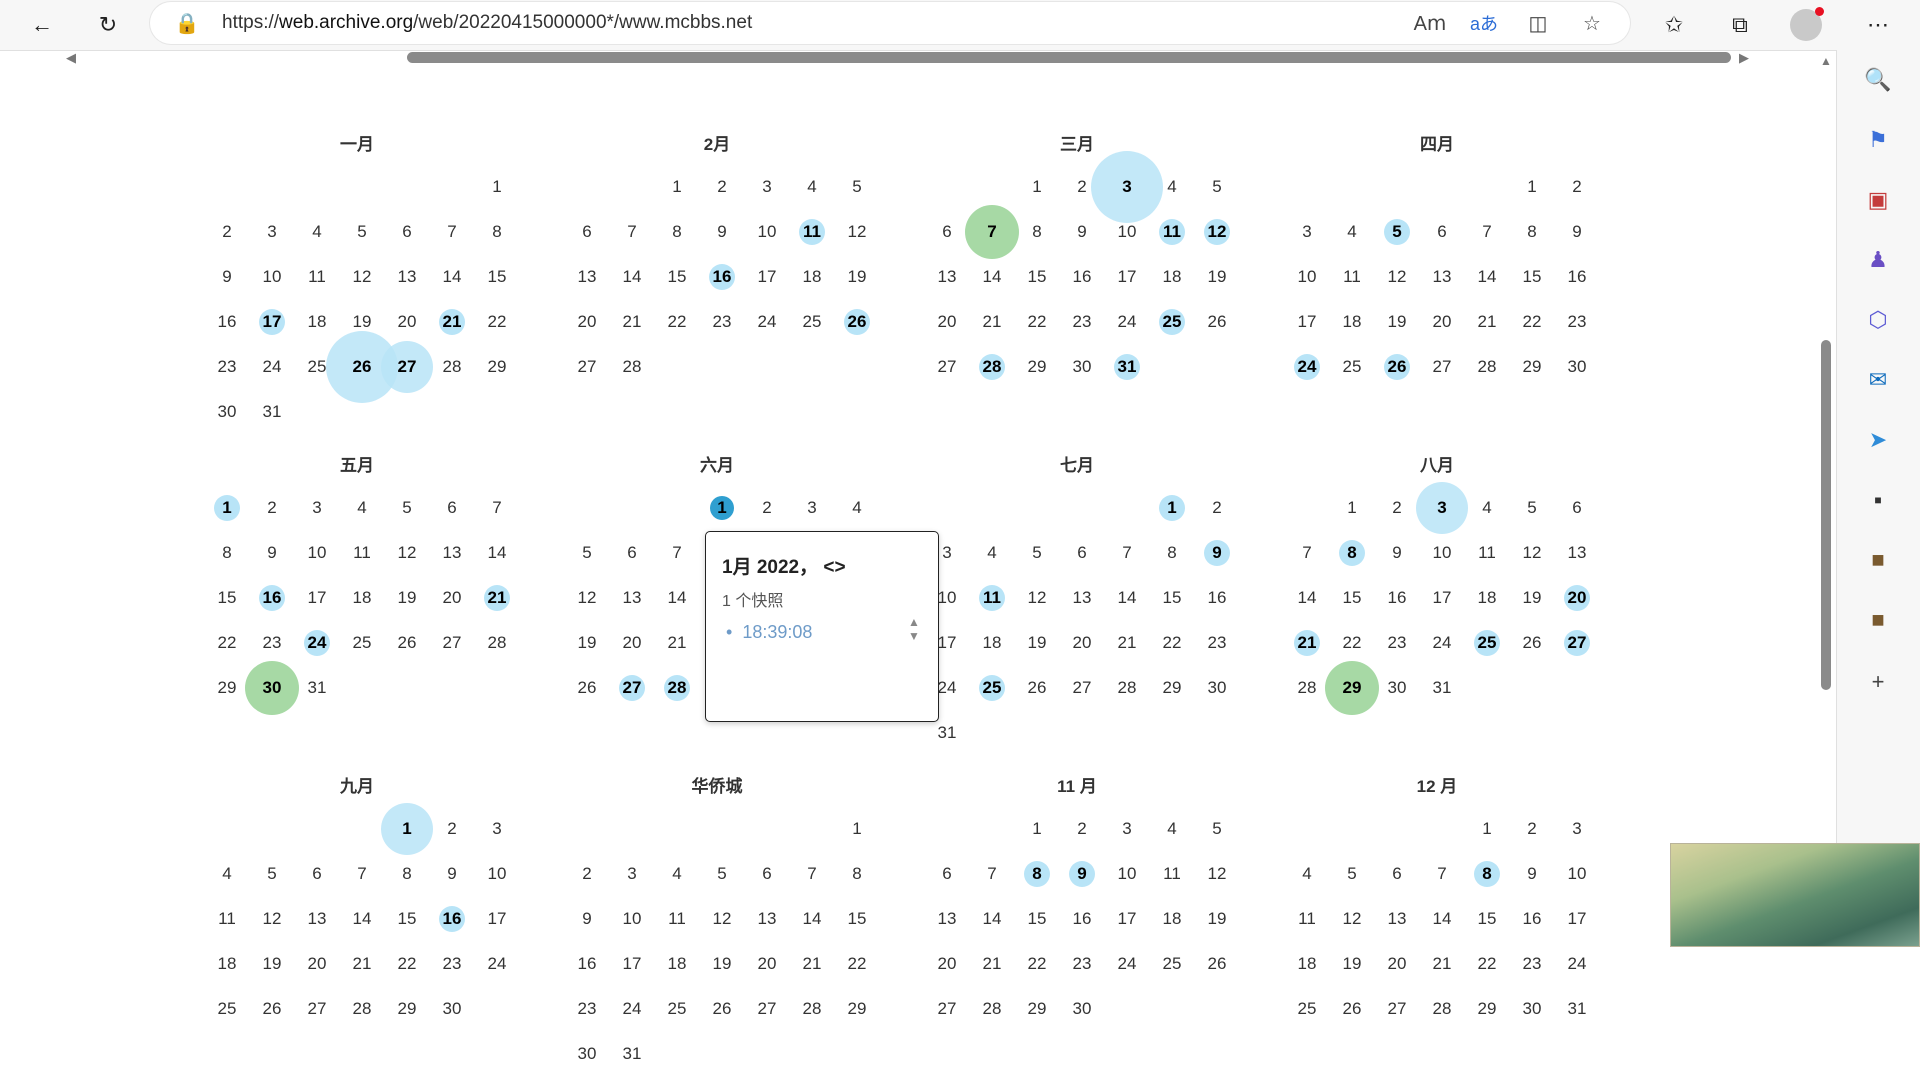  What do you see at coordinates (1878, 320) in the screenshot?
I see `office-icon: ⬡` at bounding box center [1878, 320].